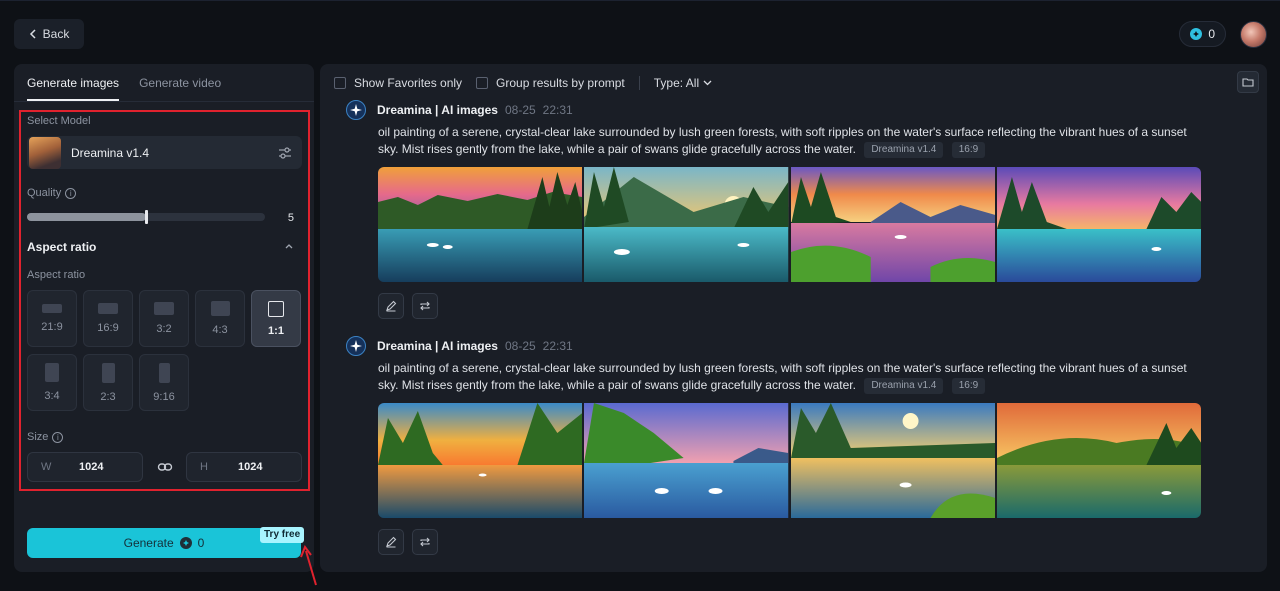  Describe the element at coordinates (285, 153) in the screenshot. I see `sliders-icon` at that location.